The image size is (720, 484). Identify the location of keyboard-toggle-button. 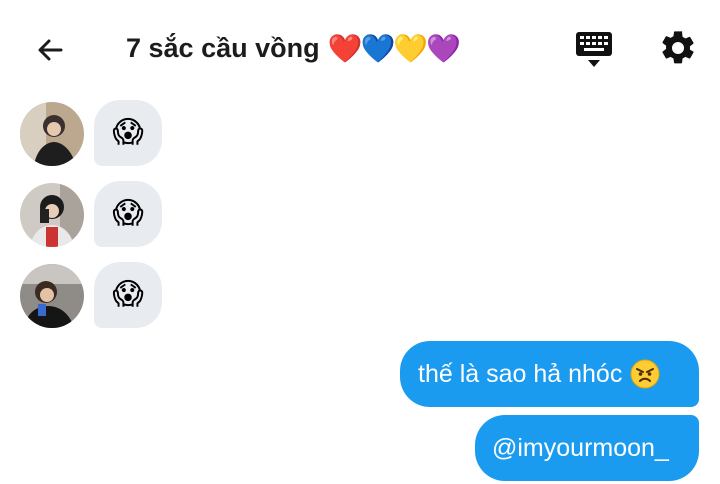
(594, 49).